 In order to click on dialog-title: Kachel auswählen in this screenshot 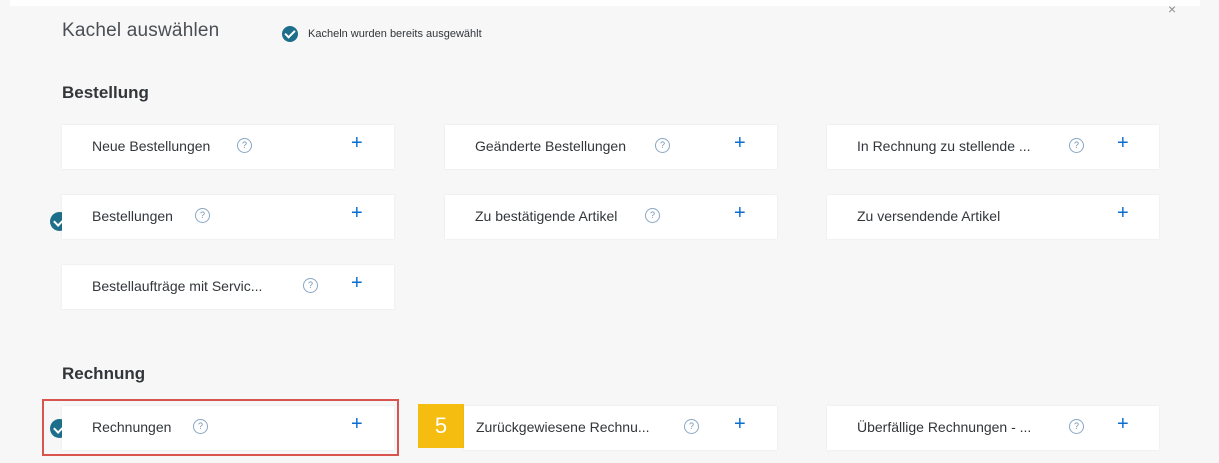, I will do `click(141, 30)`.